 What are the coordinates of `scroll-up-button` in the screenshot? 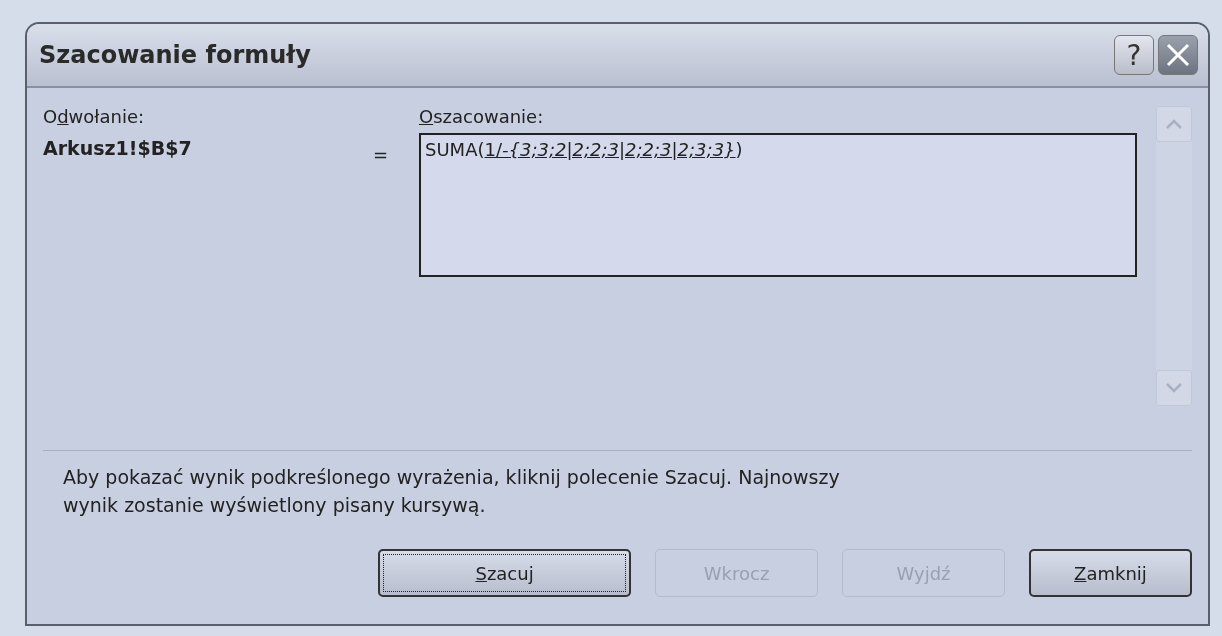 It's located at (1174, 124).